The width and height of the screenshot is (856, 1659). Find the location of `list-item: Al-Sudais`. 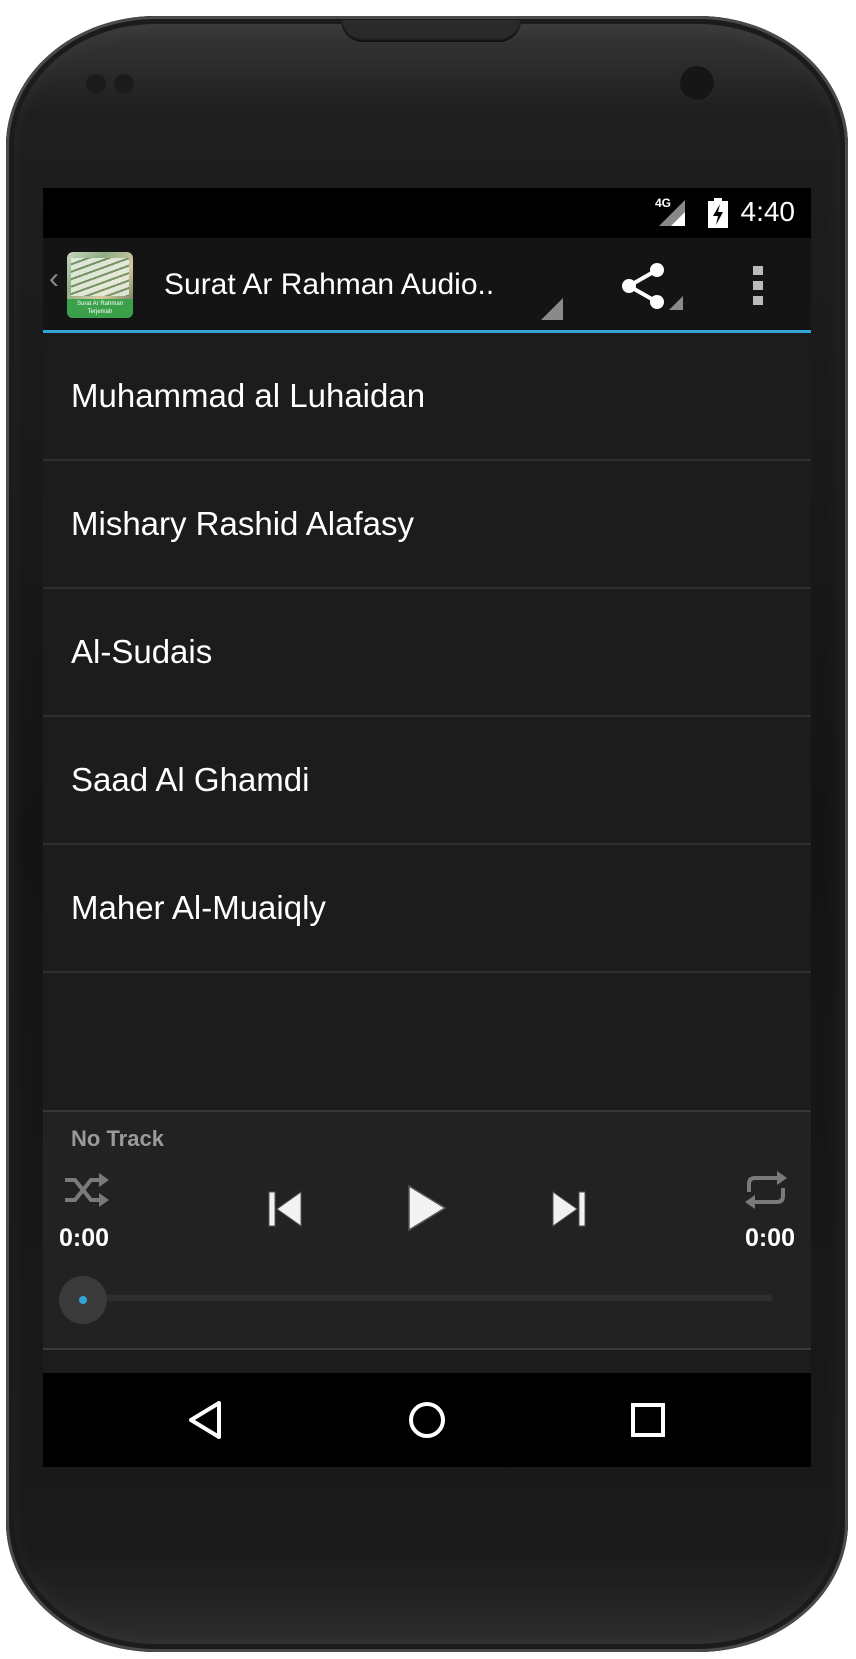

list-item: Al-Sudais is located at coordinates (427, 653).